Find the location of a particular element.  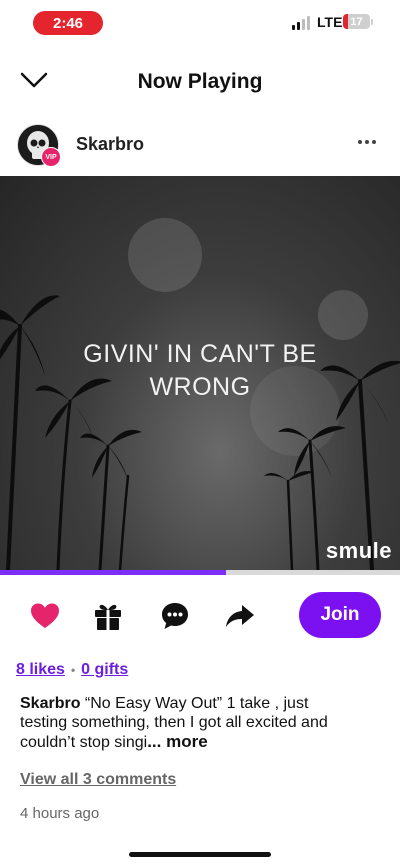

home-indicator is located at coordinates (200, 854).